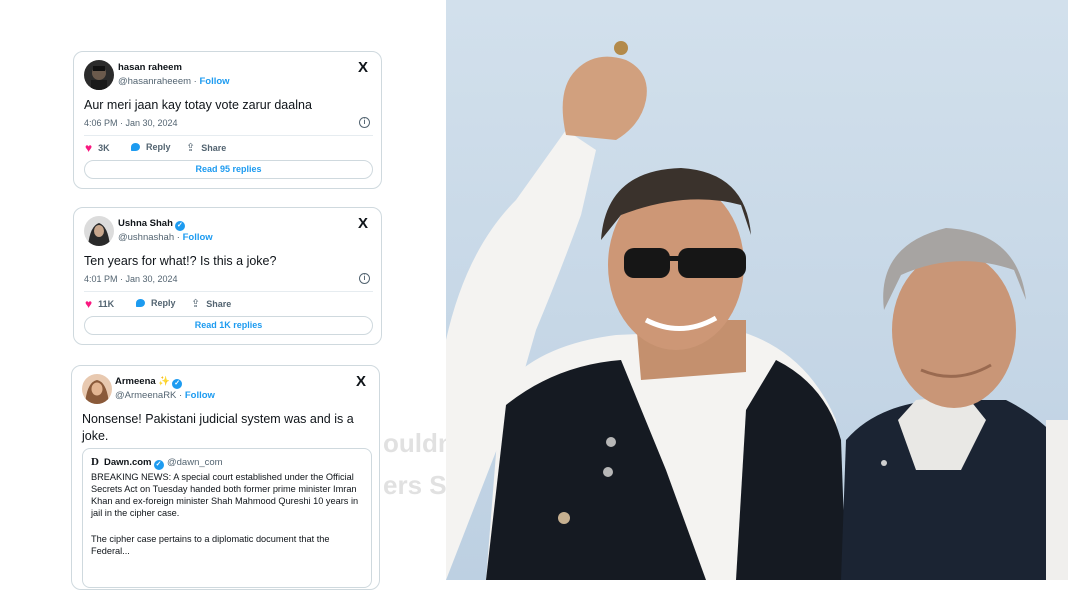  Describe the element at coordinates (164, 381) in the screenshot. I see `sparkles-emoji: ✨` at that location.